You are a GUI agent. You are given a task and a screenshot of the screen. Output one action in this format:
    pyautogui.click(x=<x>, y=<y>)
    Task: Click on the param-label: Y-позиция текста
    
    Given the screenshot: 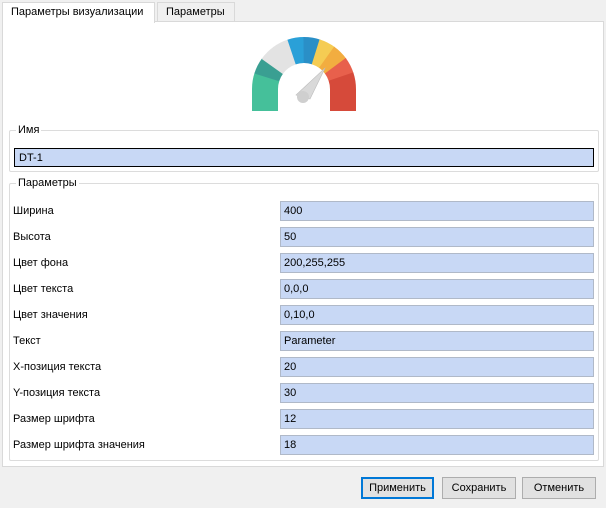 What is the action you would take?
    pyautogui.click(x=57, y=393)
    